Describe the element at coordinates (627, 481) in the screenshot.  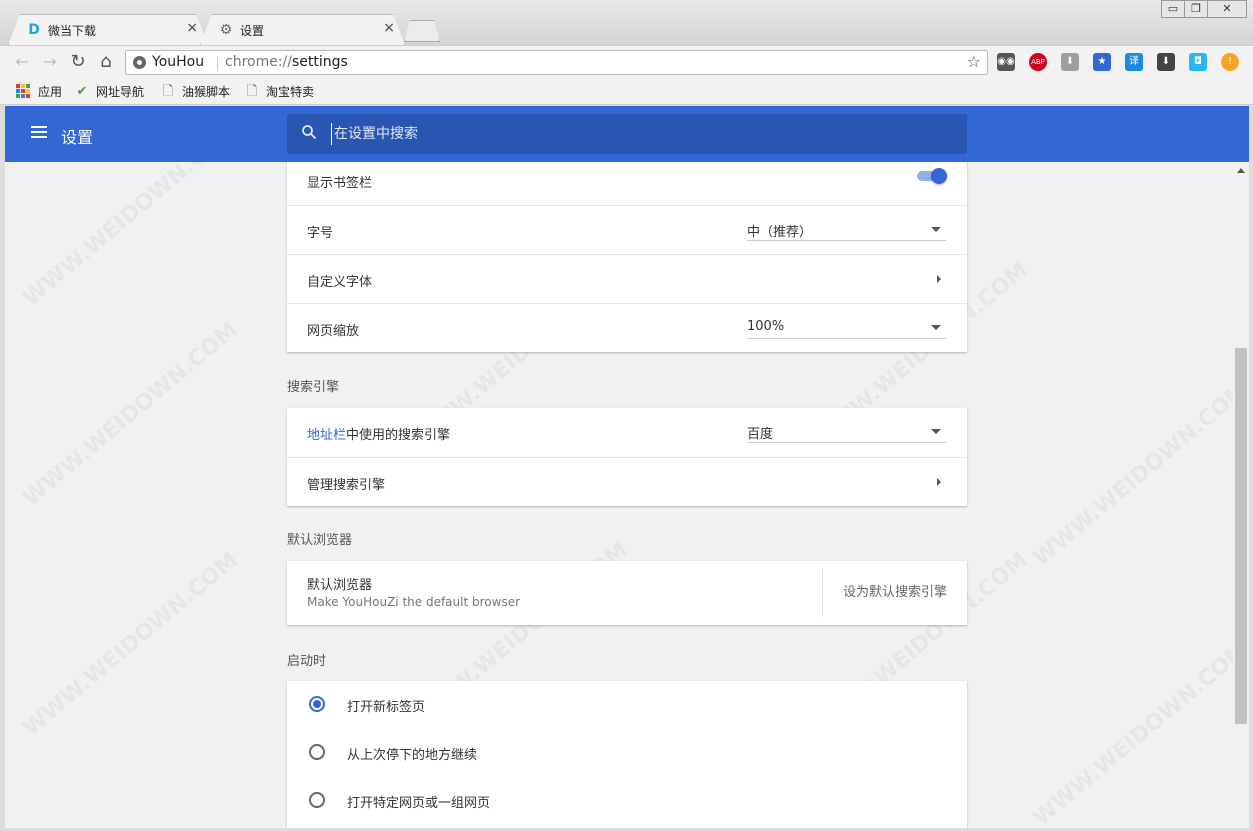
I see `manage-search-engines-row: 管理搜索引擎` at that location.